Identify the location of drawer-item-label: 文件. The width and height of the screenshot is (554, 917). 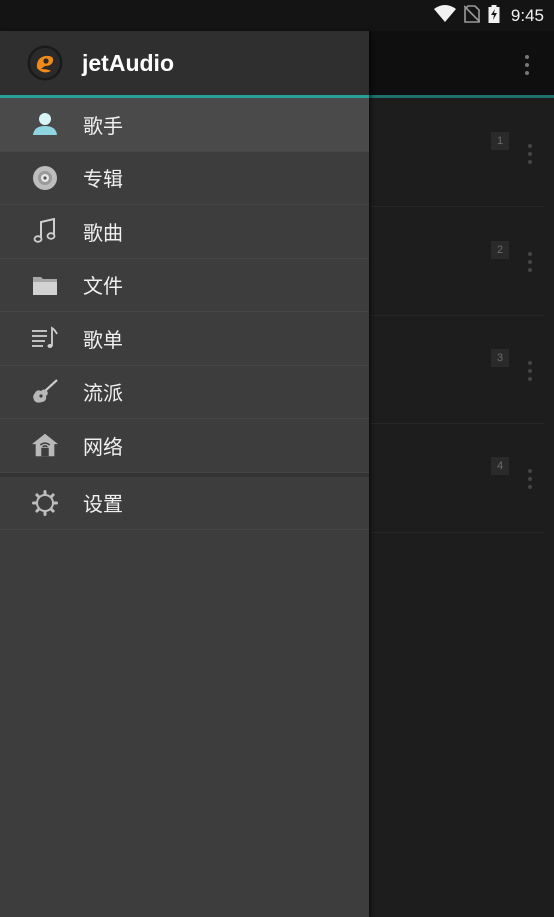
(103, 286).